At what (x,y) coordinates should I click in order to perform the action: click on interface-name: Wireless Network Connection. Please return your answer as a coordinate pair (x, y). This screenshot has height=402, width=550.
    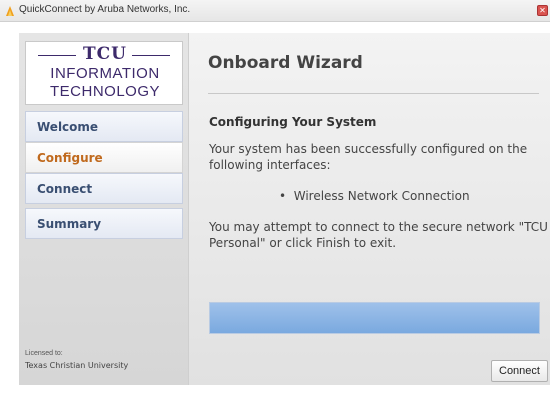
    Looking at the image, I should click on (381, 196).